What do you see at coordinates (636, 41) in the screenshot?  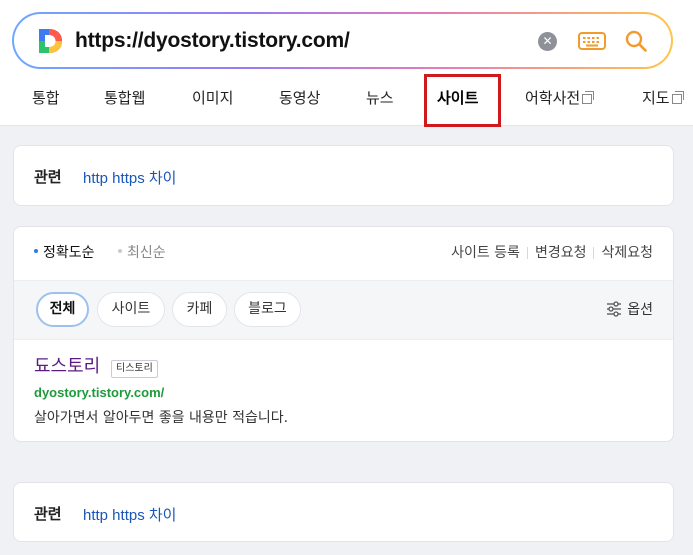 I see `search-icon` at bounding box center [636, 41].